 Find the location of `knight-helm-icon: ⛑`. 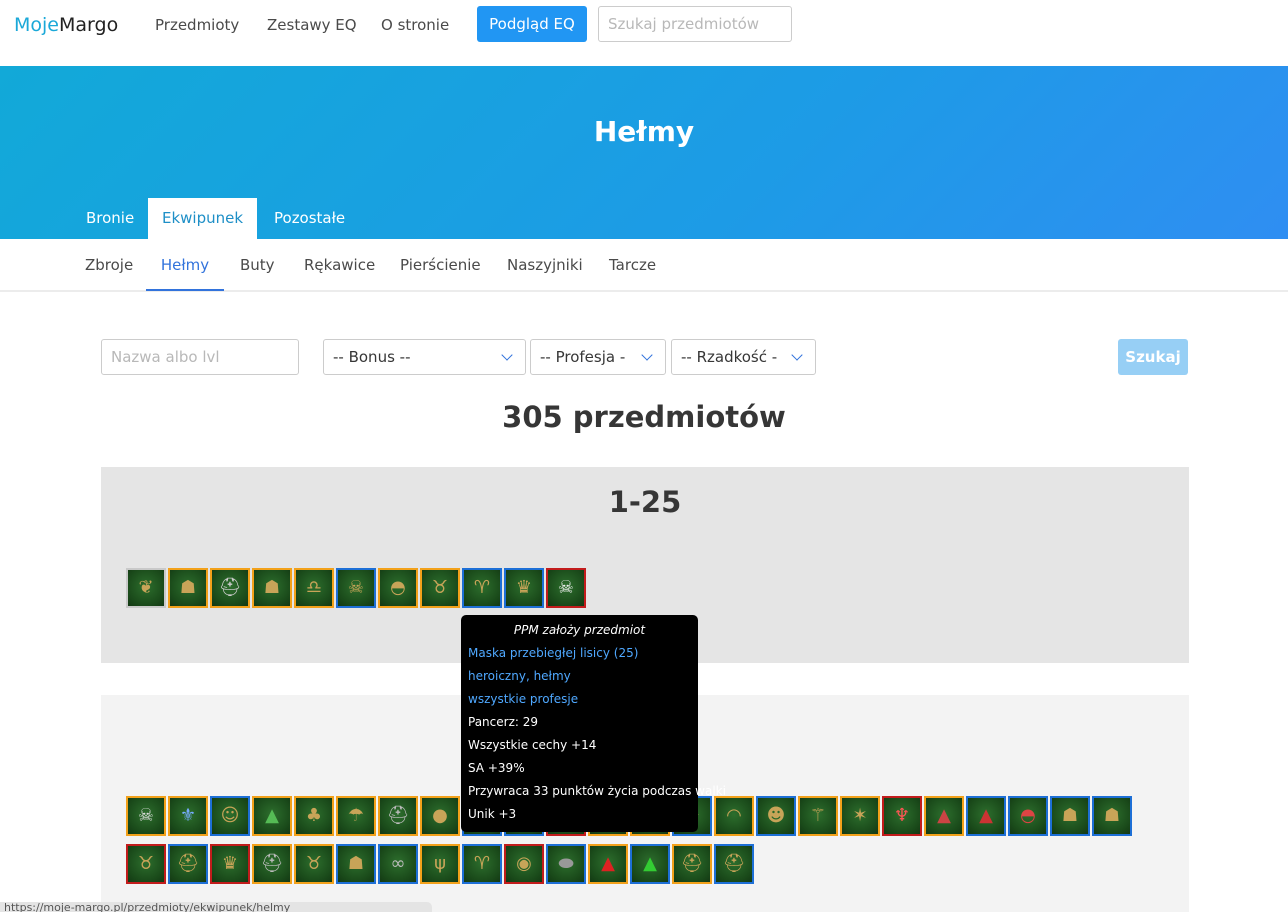

knight-helm-icon: ⛑ is located at coordinates (398, 815).